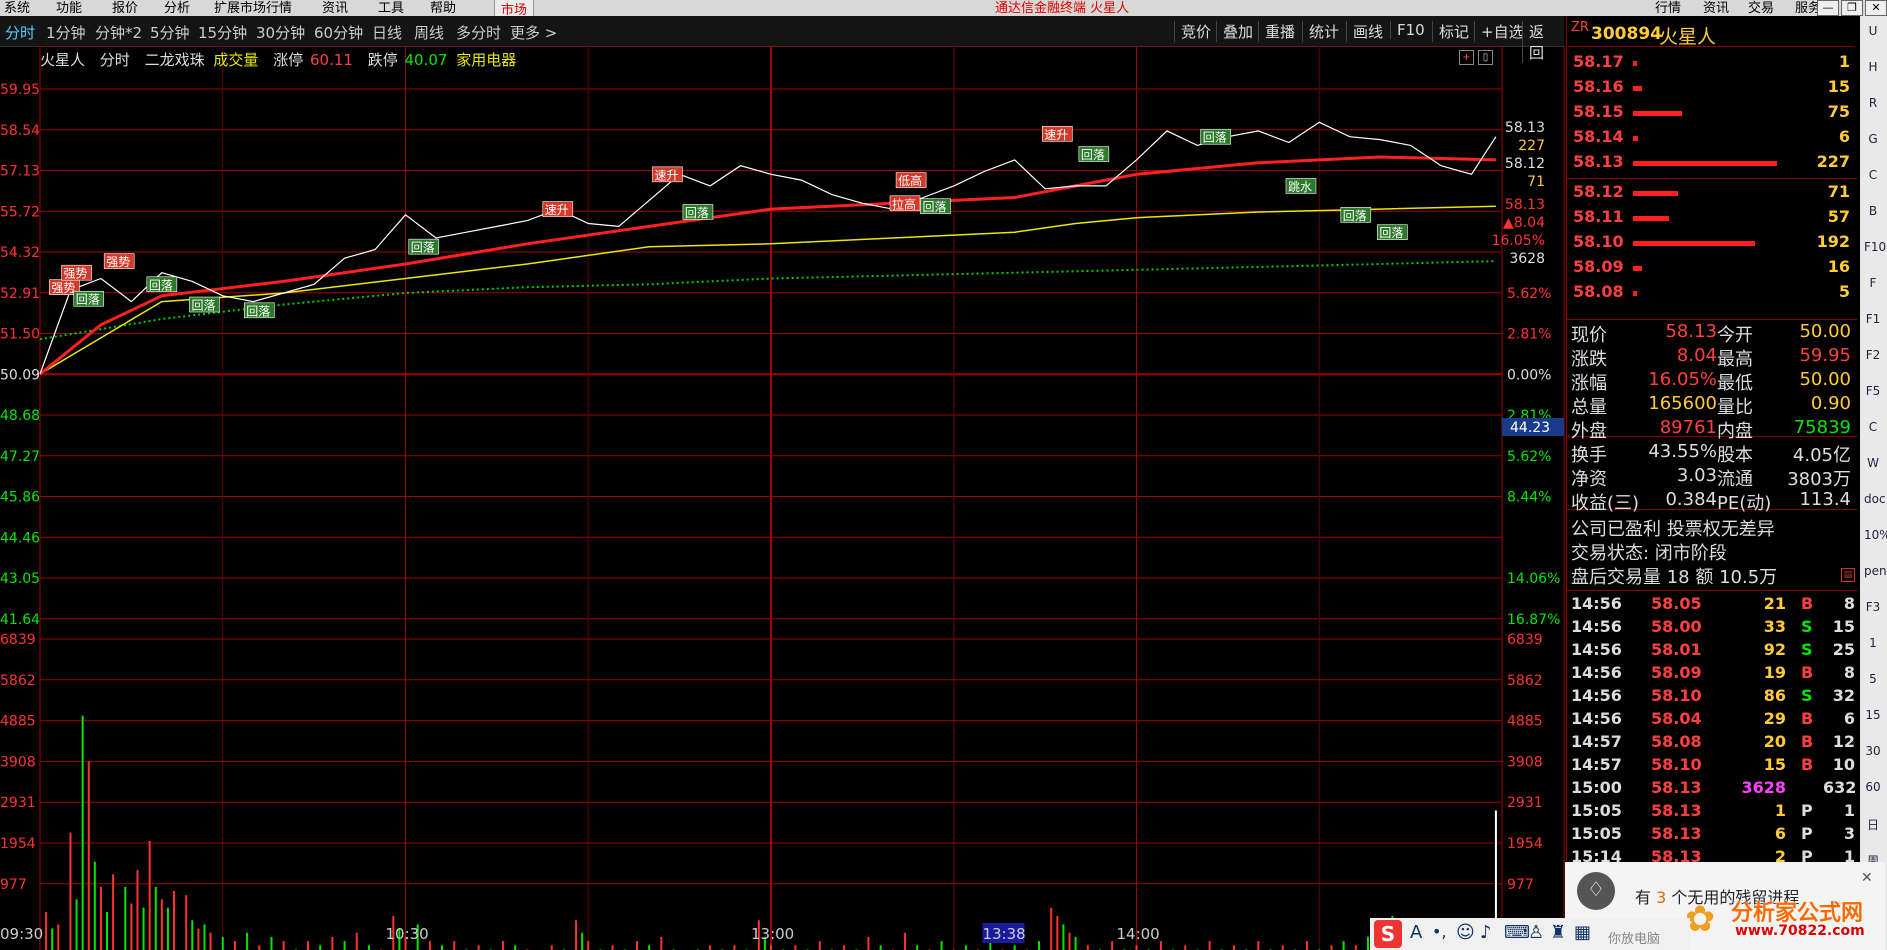 This screenshot has height=950, width=1887. Describe the element at coordinates (280, 32) in the screenshot. I see `period-30min: 30分钟` at that location.